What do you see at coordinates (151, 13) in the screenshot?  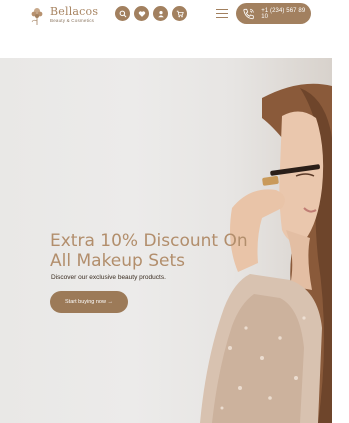 I see `header-icon-group` at bounding box center [151, 13].